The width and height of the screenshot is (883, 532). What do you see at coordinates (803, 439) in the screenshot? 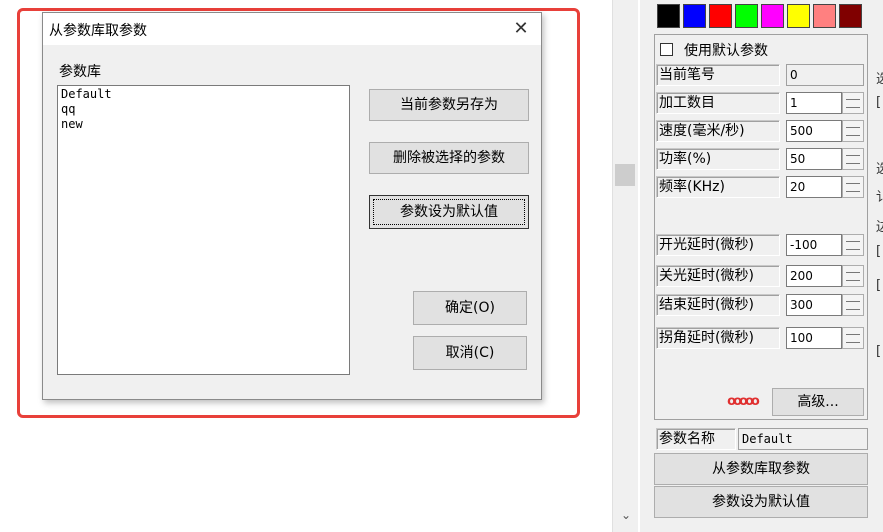
I see `param-name-value: Default` at bounding box center [803, 439].